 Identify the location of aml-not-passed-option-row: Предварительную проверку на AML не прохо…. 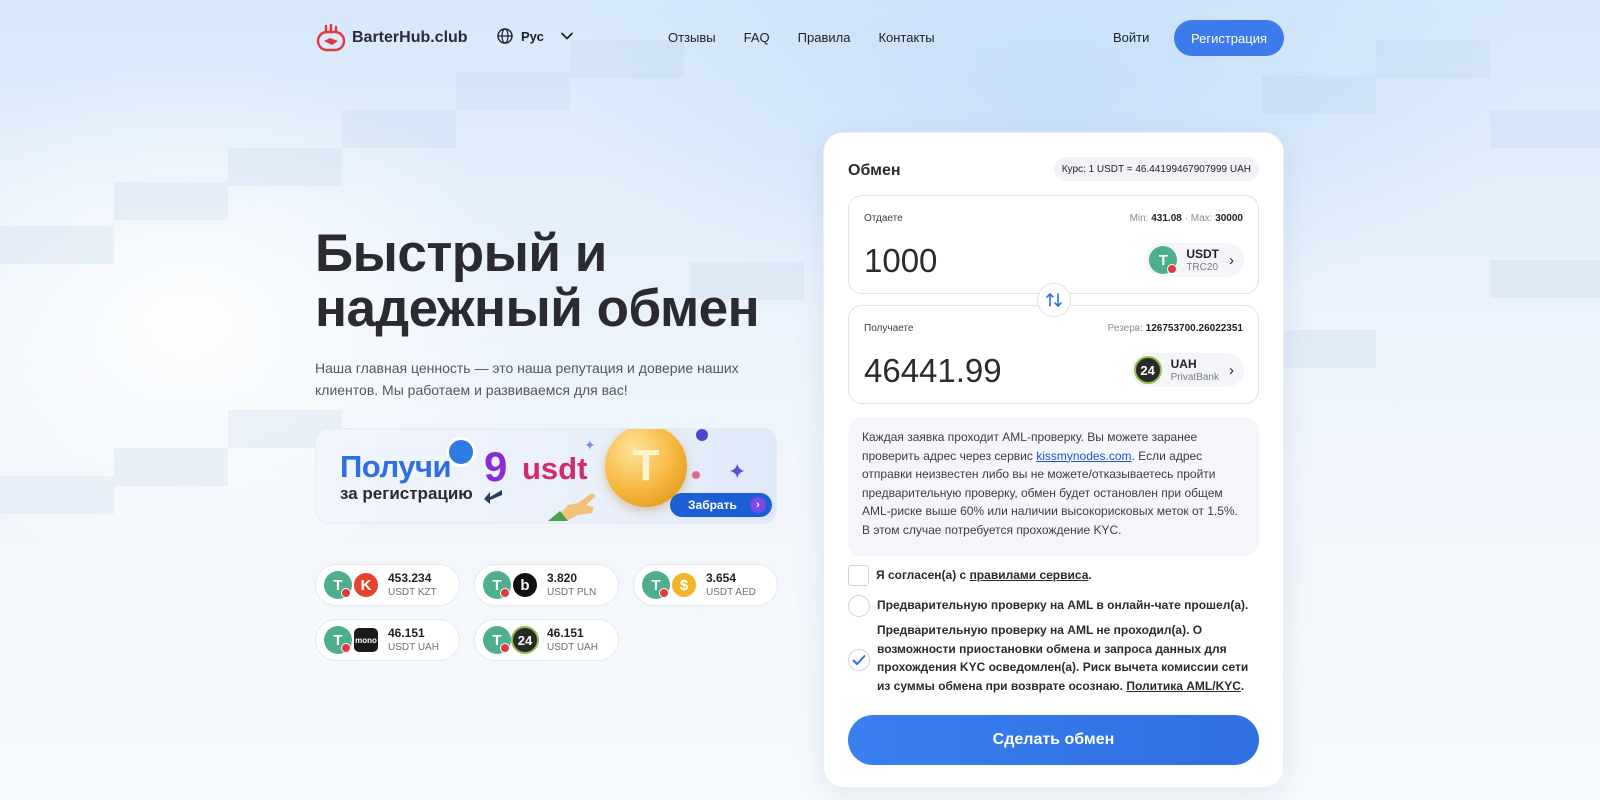
(1050, 658).